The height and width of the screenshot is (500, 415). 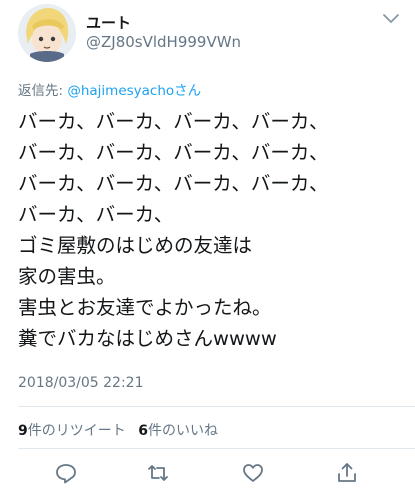 I want to click on heart-icon, so click(x=253, y=473).